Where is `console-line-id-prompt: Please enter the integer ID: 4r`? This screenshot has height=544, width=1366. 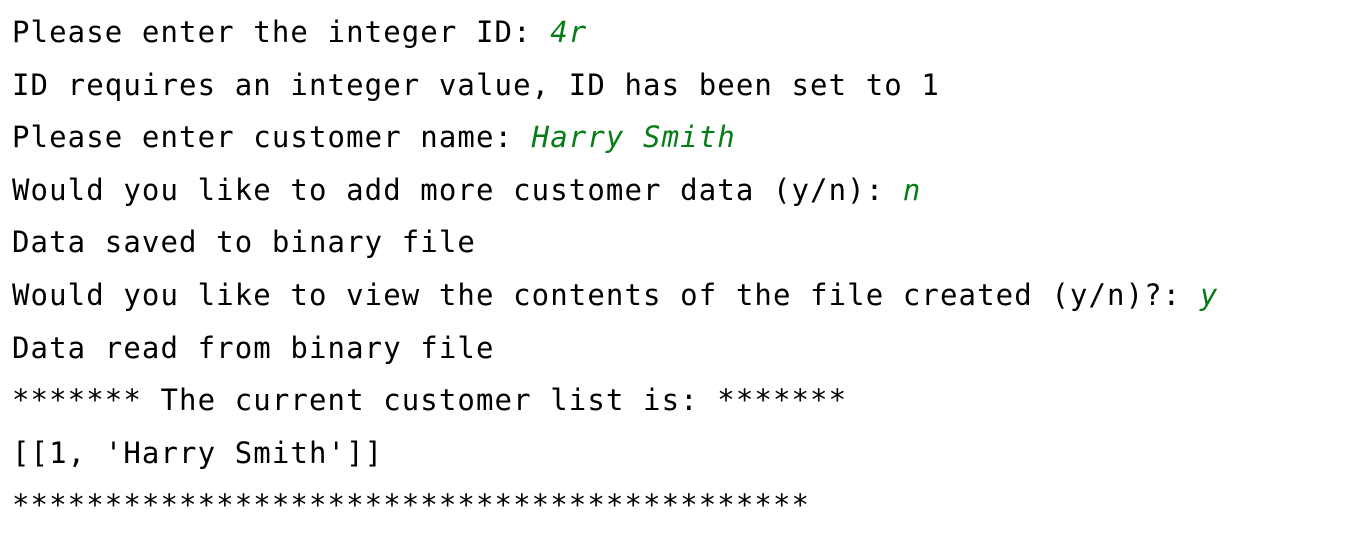 console-line-id-prompt: Please enter the integer ID: 4r is located at coordinates (689, 36).